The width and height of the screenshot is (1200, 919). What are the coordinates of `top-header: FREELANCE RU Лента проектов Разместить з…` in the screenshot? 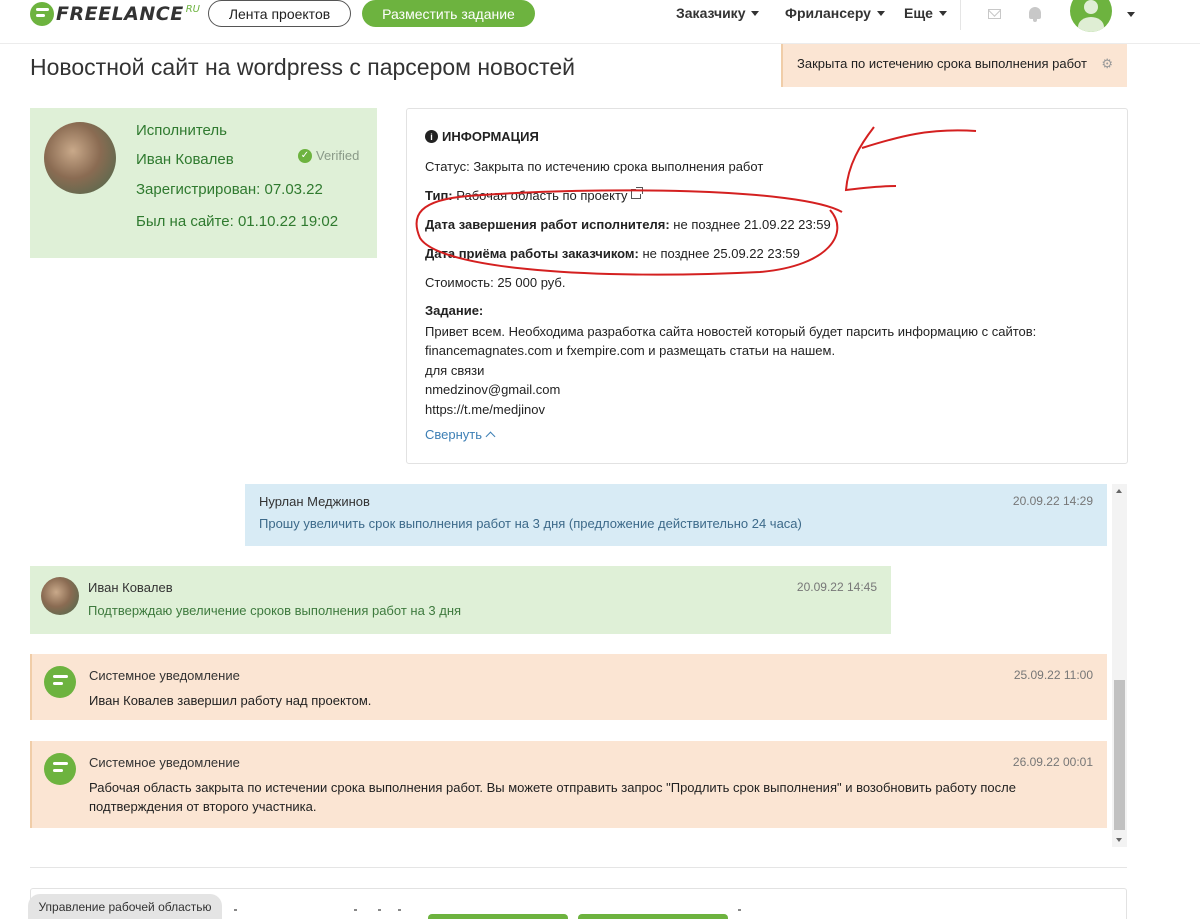 It's located at (600, 22).